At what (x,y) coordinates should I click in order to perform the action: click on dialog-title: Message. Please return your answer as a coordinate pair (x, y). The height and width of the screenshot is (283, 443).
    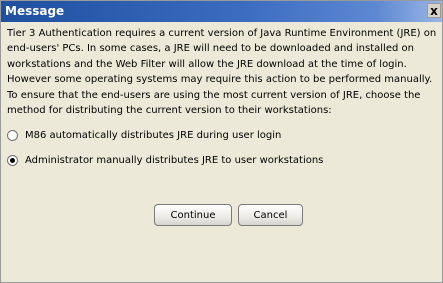
    Looking at the image, I should click on (35, 11).